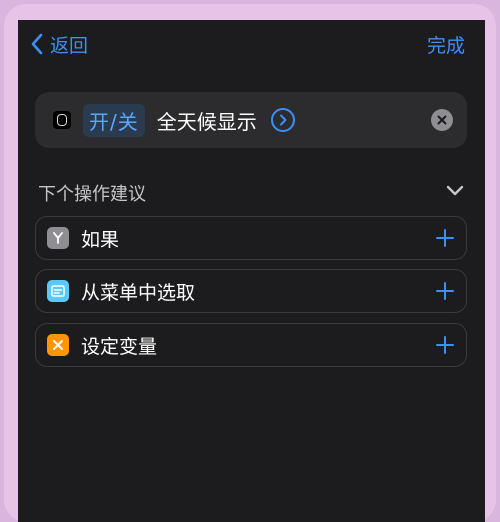 The width and height of the screenshot is (500, 522). What do you see at coordinates (251, 238) in the screenshot?
I see `suggestion-if: 如果` at bounding box center [251, 238].